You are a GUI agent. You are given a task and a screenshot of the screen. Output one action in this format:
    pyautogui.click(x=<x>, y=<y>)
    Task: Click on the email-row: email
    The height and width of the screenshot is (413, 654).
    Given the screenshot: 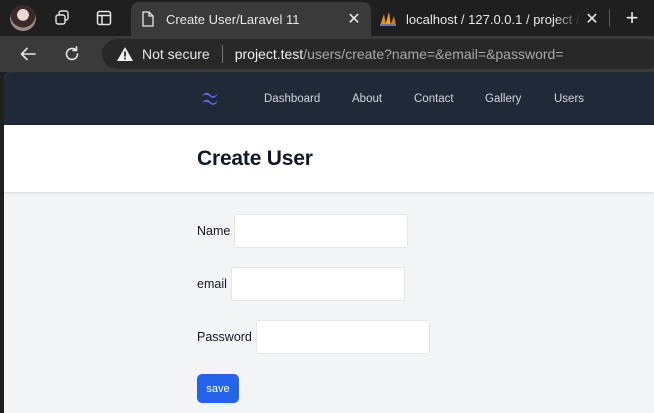 What is the action you would take?
    pyautogui.click(x=301, y=284)
    